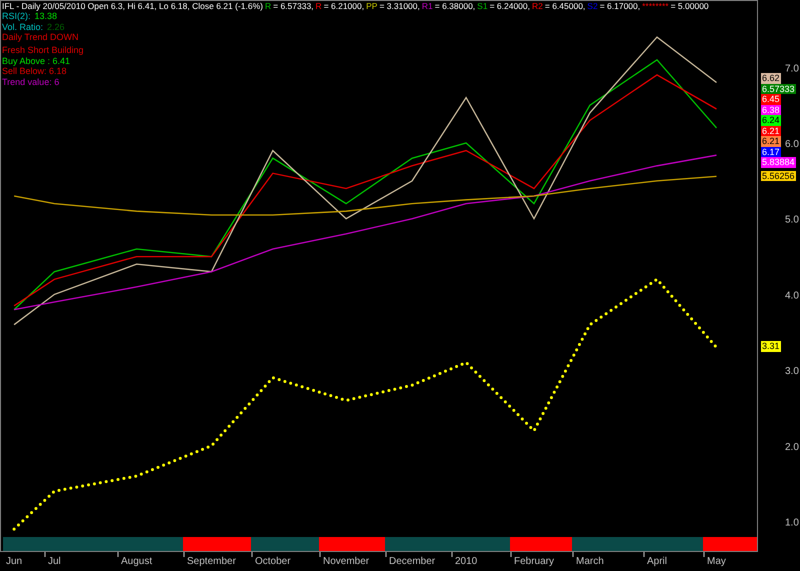 Image resolution: width=800 pixels, height=571 pixels. What do you see at coordinates (689, 6) in the screenshot?
I see `level-value: = 5.00000` at bounding box center [689, 6].